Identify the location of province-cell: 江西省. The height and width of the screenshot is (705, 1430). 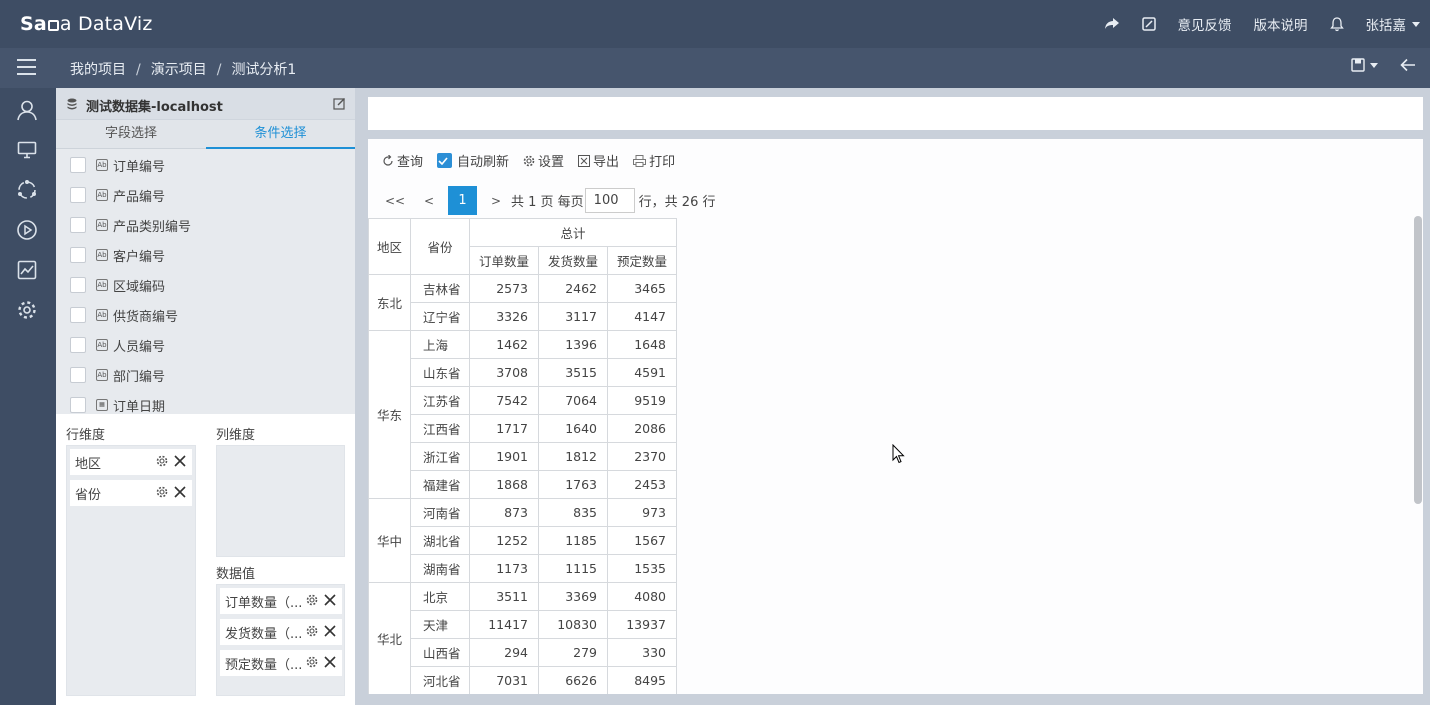
(440, 428).